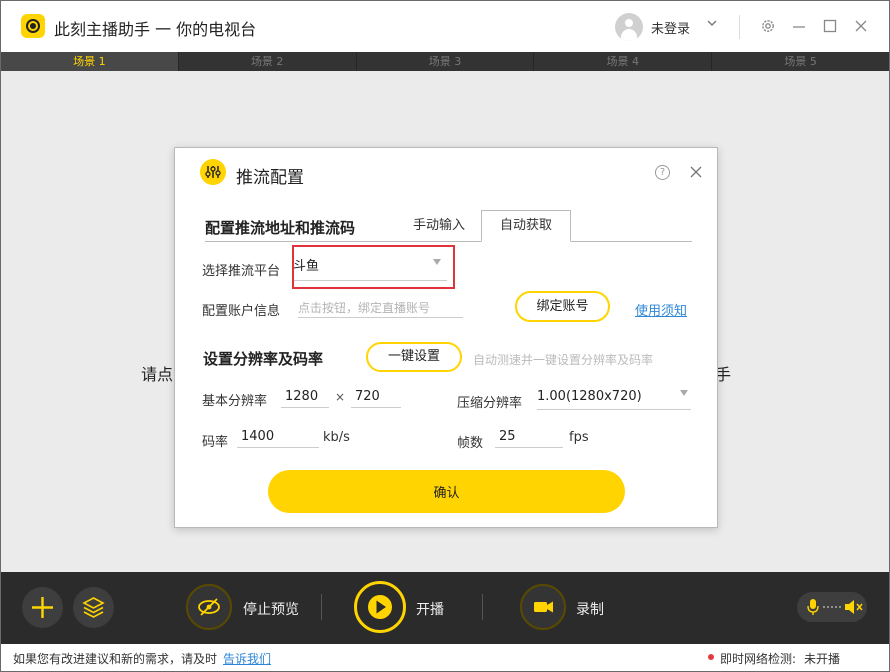  What do you see at coordinates (430, 609) in the screenshot?
I see `go-live-label: 开播` at bounding box center [430, 609].